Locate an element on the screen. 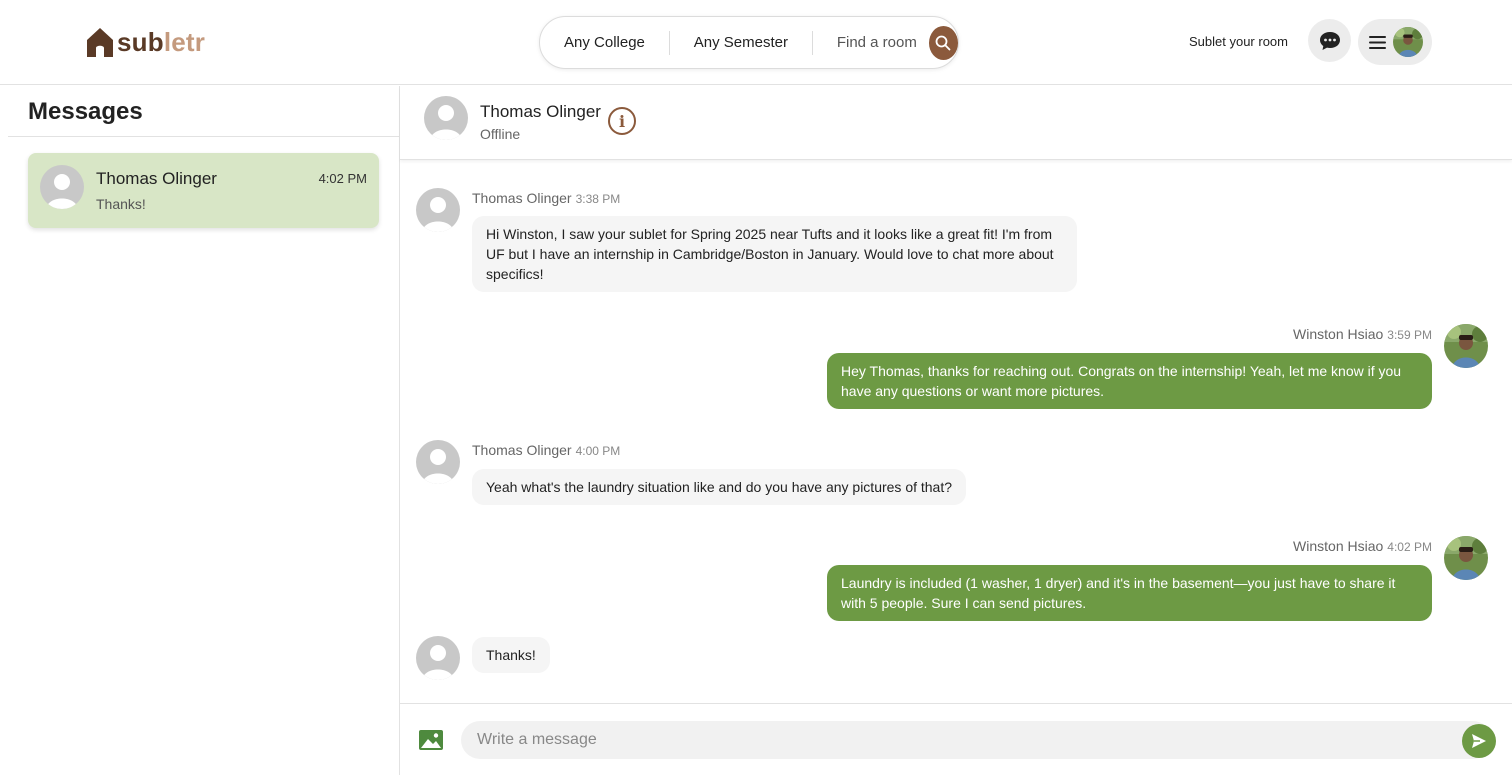 This screenshot has height=775, width=1512. message-time: 3:59 PM is located at coordinates (1409, 335).